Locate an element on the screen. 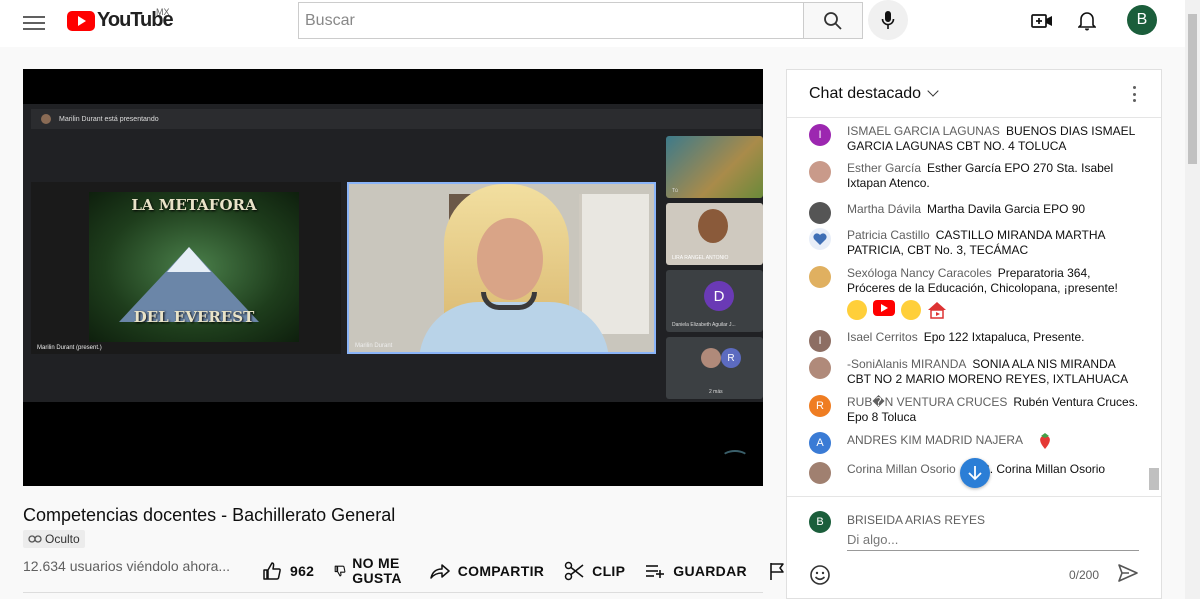 The width and height of the screenshot is (1200, 599). arrow-down-icon is located at coordinates (975, 473).